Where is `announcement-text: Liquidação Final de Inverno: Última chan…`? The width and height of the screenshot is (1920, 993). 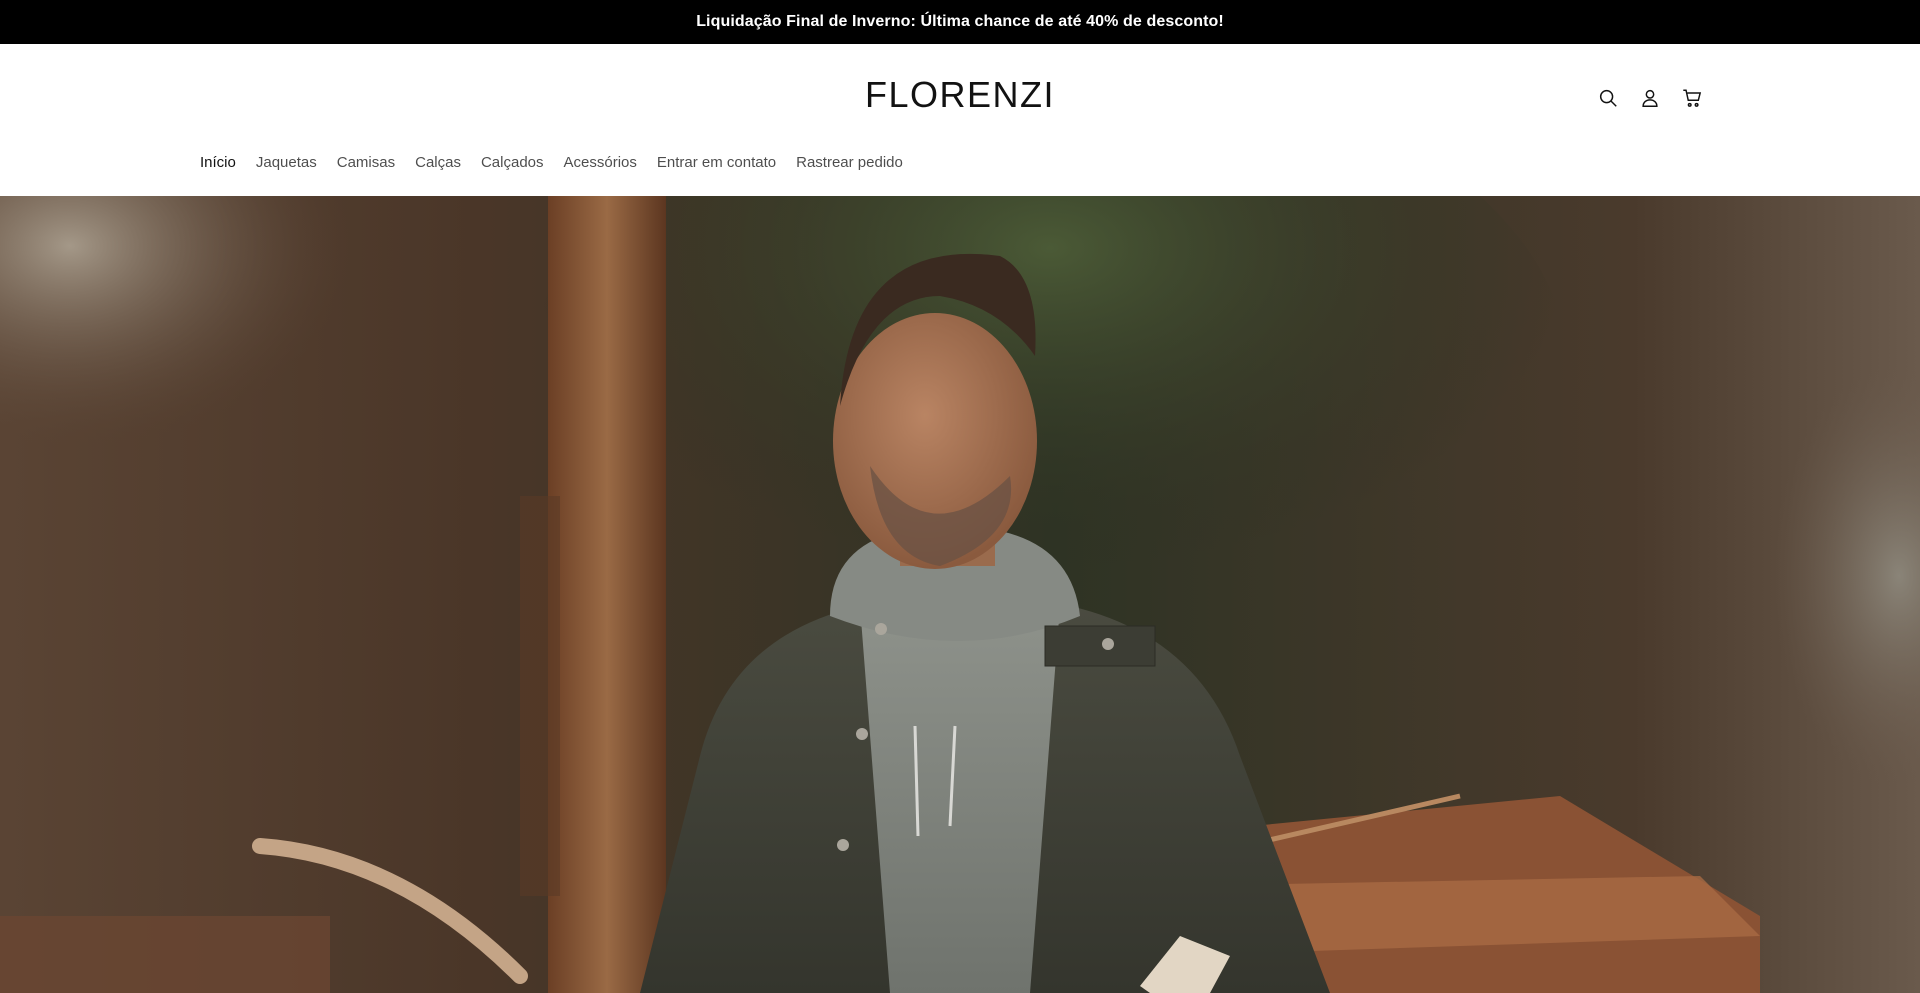
announcement-text: Liquidação Final de Inverno: Última chan… is located at coordinates (960, 21).